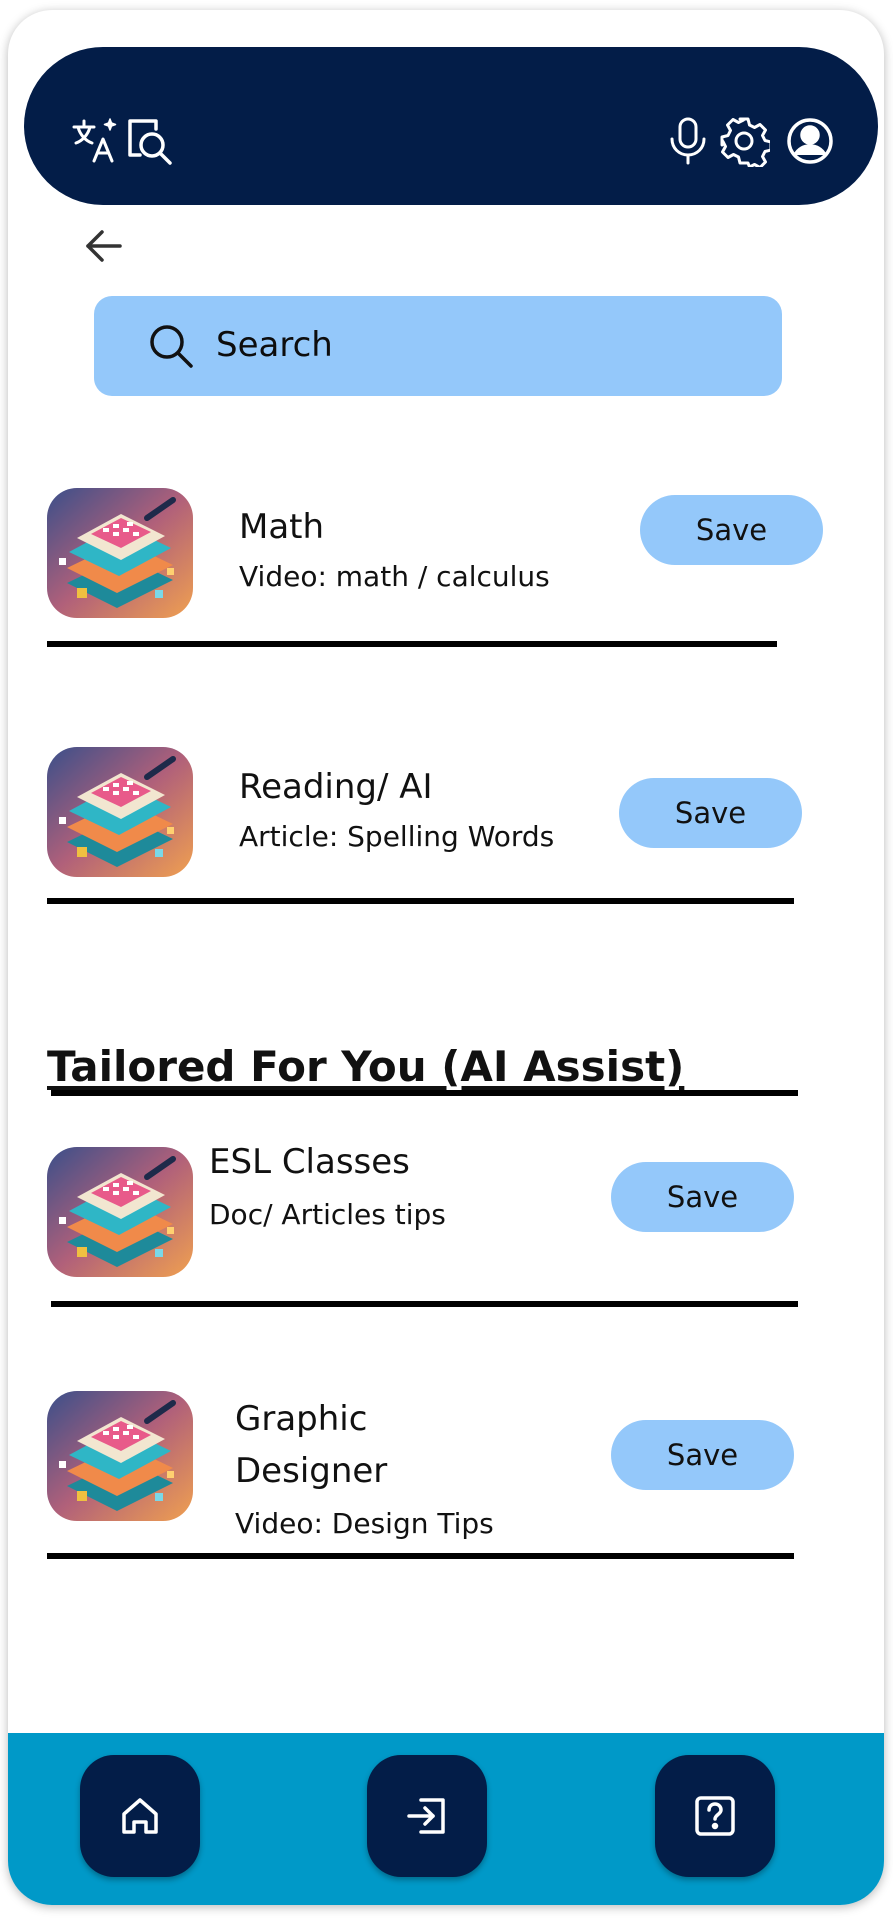 This screenshot has height=1920, width=893. I want to click on top-app-bar, so click(451, 126).